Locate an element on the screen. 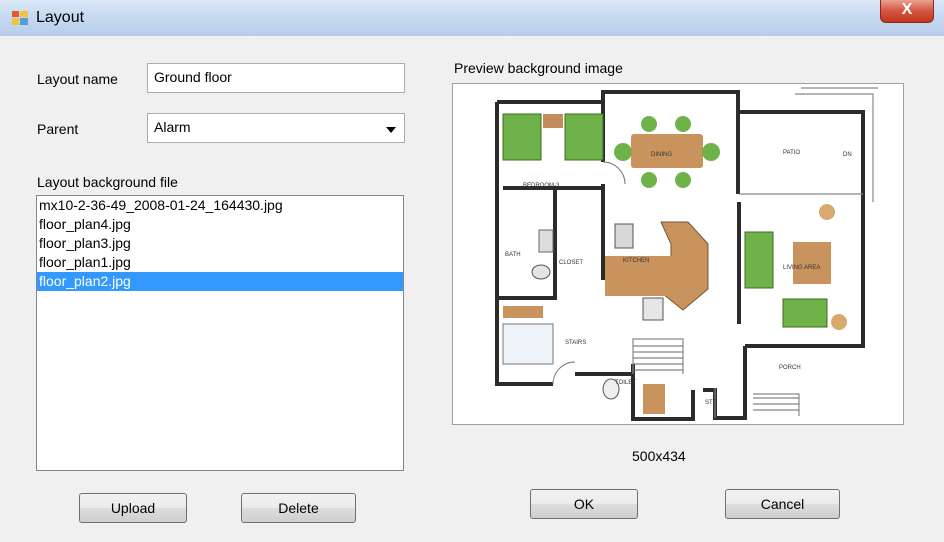 The image size is (944, 542). list-item: mx10-2-36-49_2008-01-24_164430.jpg is located at coordinates (220, 205).